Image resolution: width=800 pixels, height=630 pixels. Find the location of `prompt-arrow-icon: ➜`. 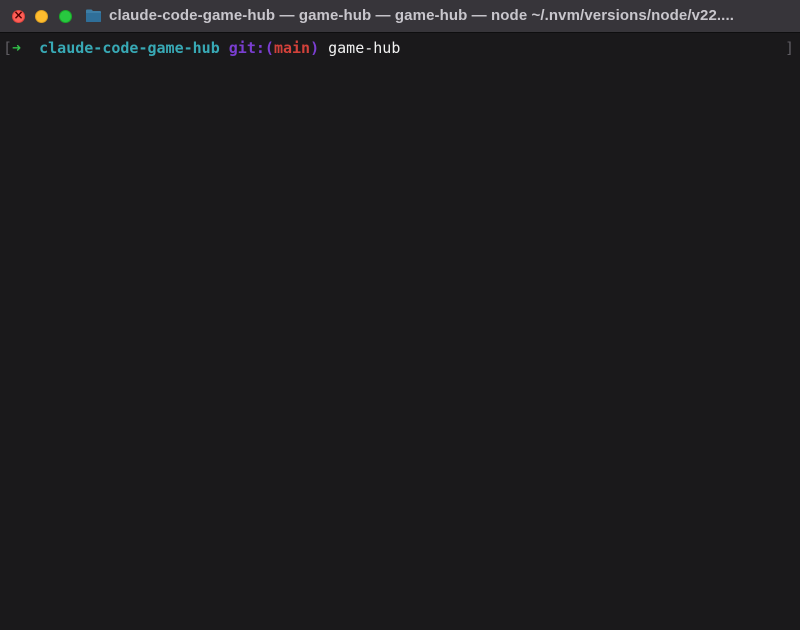

prompt-arrow-icon: ➜ is located at coordinates (17, 48).